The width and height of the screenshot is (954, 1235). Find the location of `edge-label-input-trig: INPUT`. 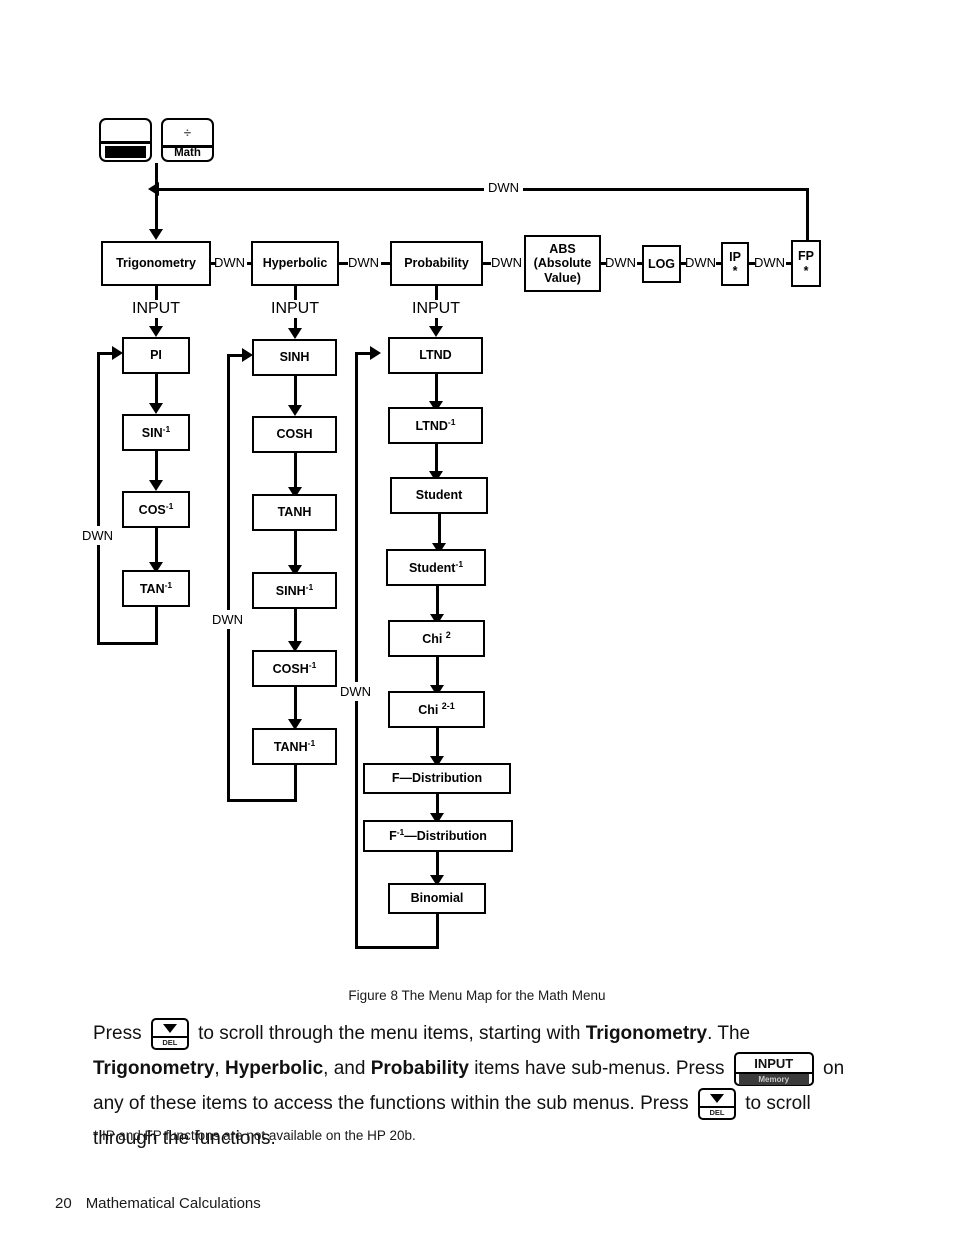

edge-label-input-trig: INPUT is located at coordinates (156, 309).